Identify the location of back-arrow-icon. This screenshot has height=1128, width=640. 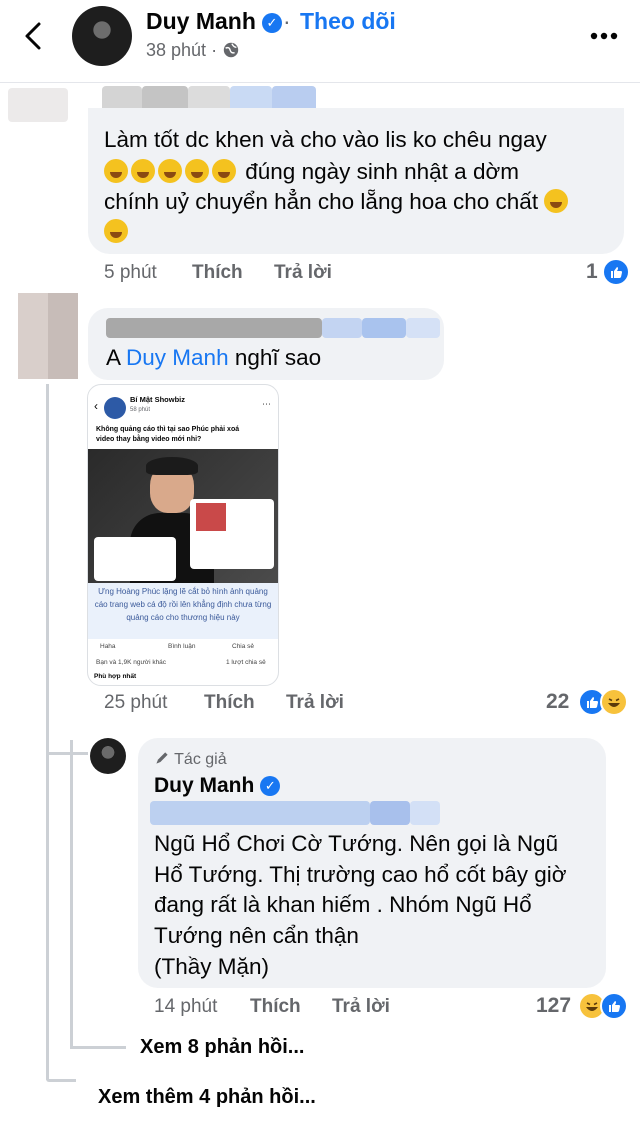
(34, 36).